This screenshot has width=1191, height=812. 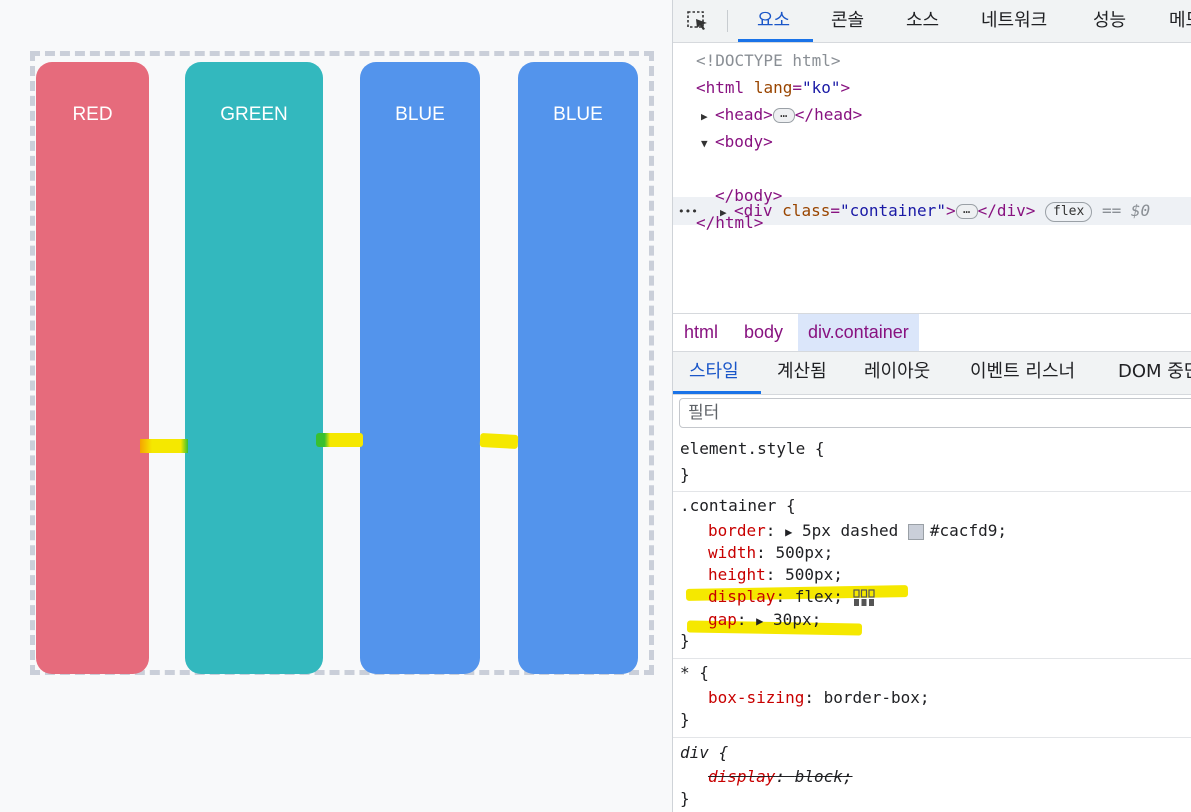 I want to click on inspect-element-icon, so click(x=698, y=21).